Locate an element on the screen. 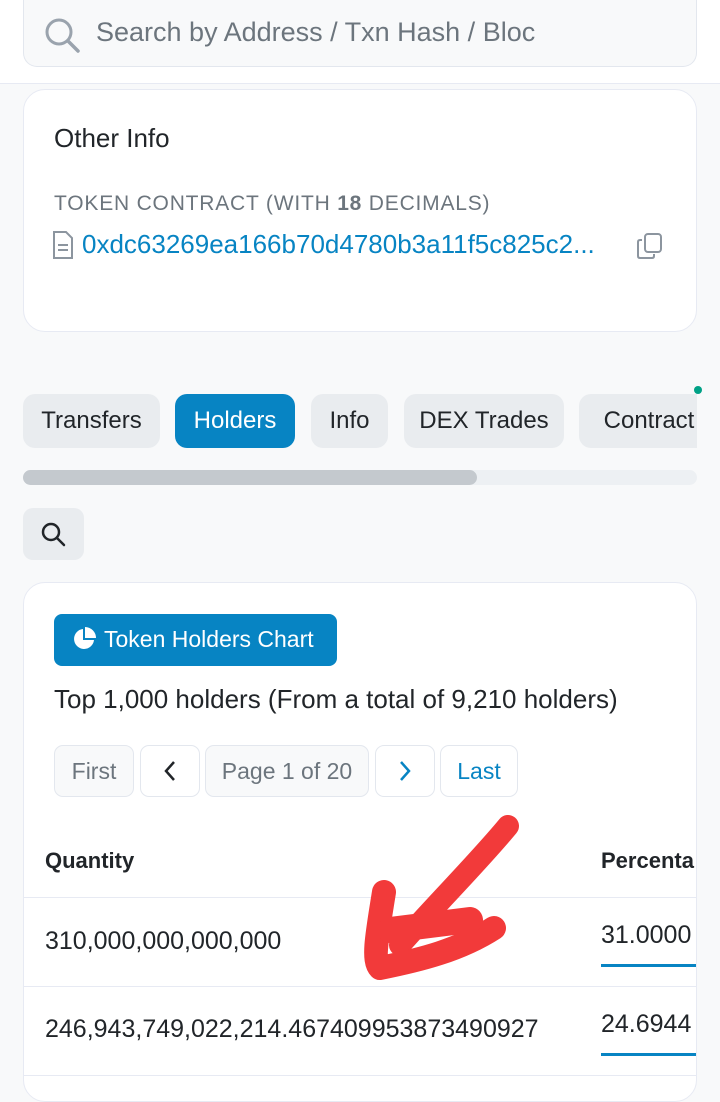  top-bar: Search by Address / Txn Hash / Bloc is located at coordinates (360, 42).